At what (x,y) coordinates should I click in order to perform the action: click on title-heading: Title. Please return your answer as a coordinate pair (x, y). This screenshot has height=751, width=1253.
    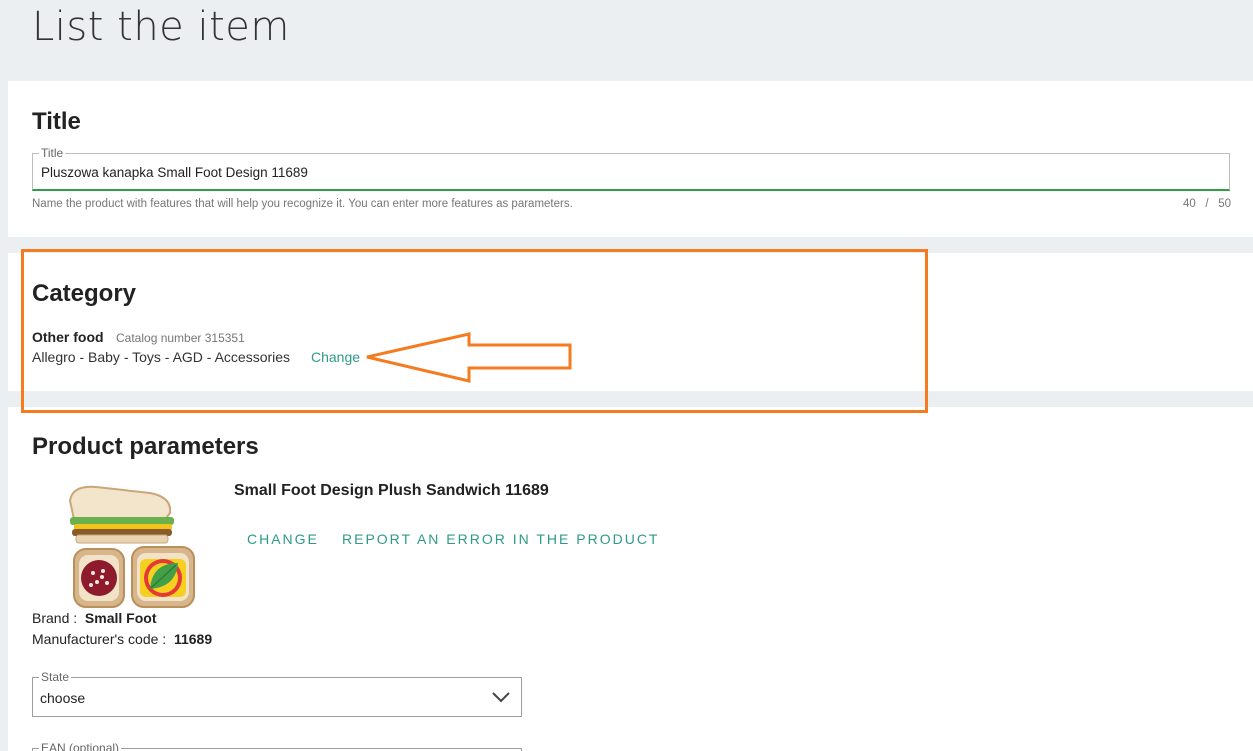
    Looking at the image, I should click on (56, 121).